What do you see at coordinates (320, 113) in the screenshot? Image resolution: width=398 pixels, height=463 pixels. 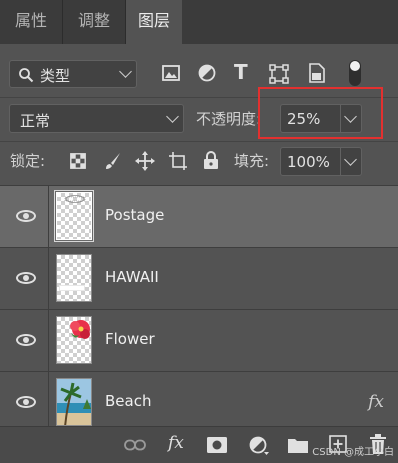 I see `opacity-highlight-box` at bounding box center [320, 113].